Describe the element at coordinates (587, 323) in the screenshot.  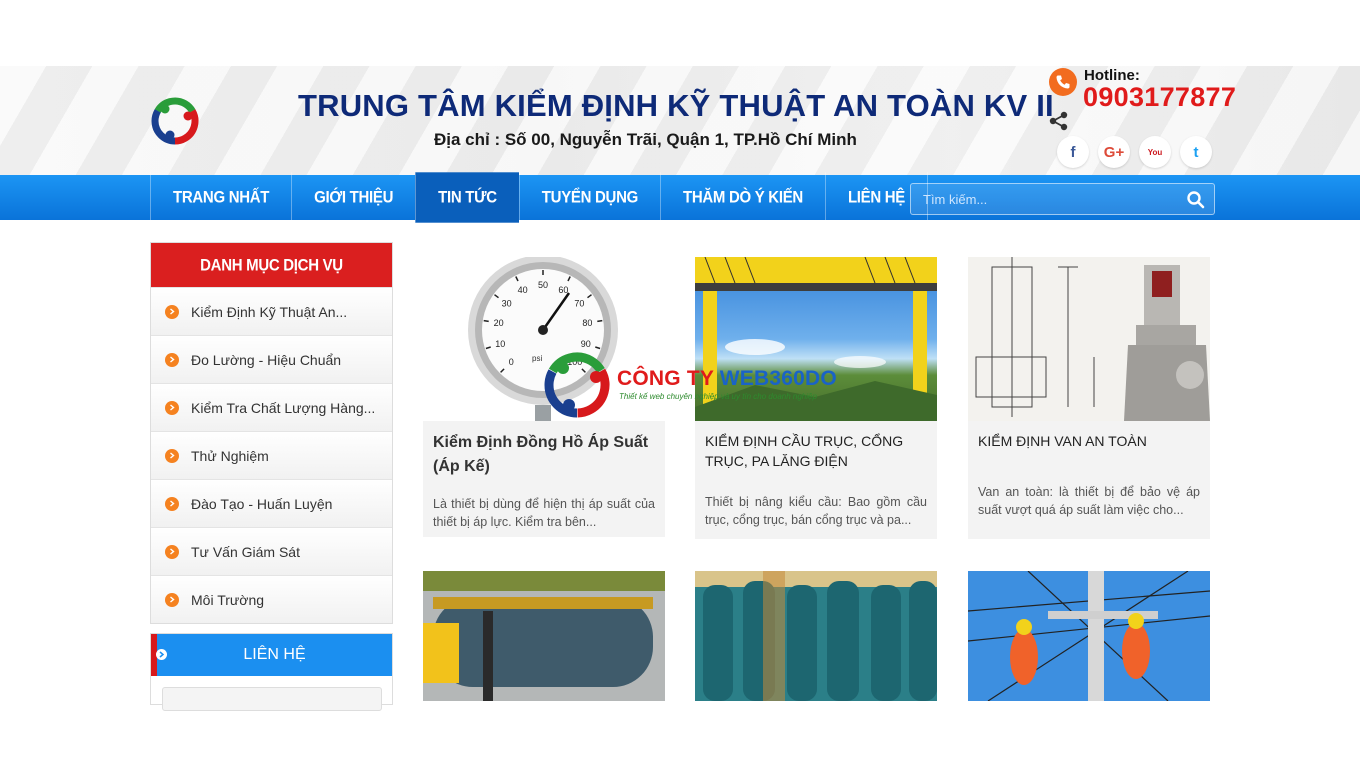
I see `gauge-tick-label: 80` at that location.